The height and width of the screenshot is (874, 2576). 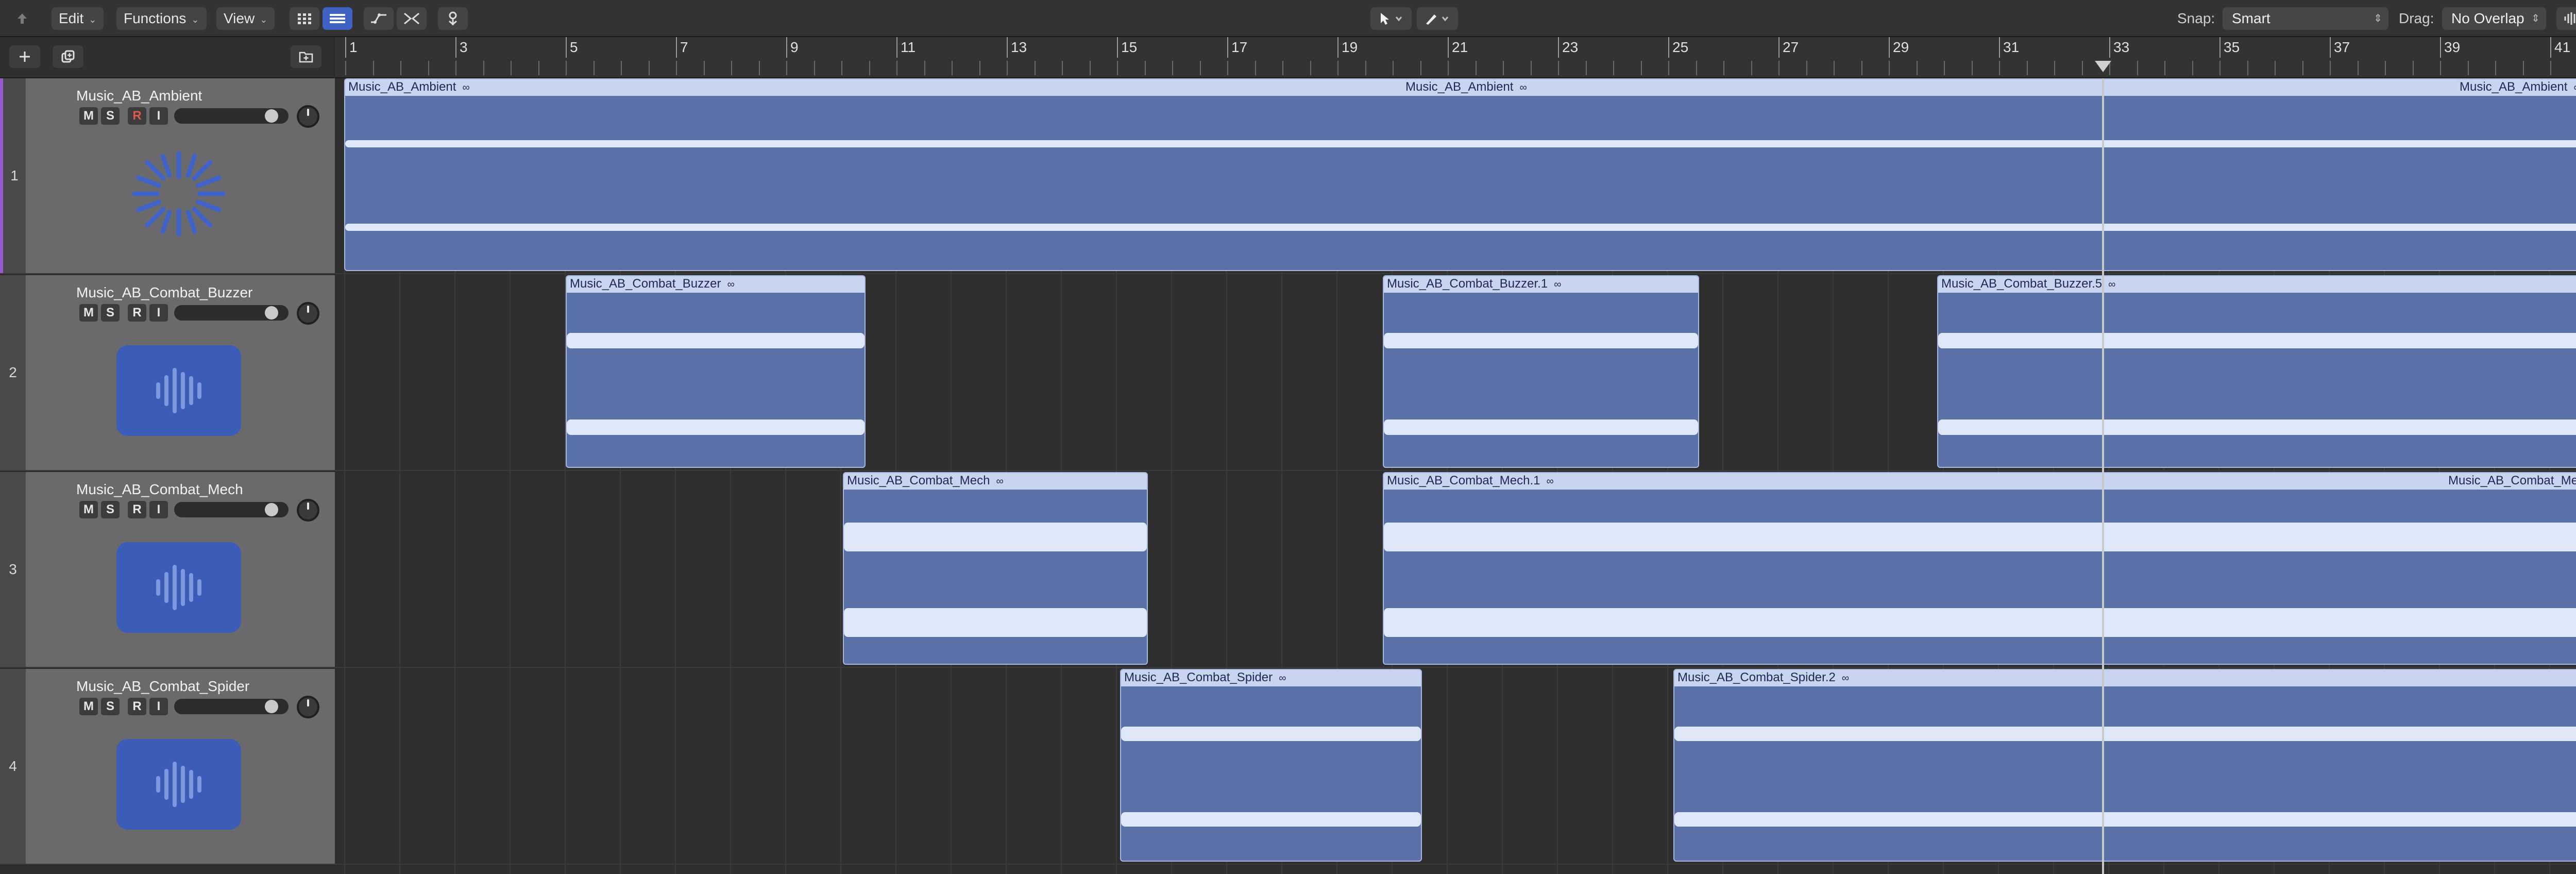 What do you see at coordinates (167, 767) in the screenshot?
I see `track-header-4: 4 Music_AB_Combat_Spider M S R I` at bounding box center [167, 767].